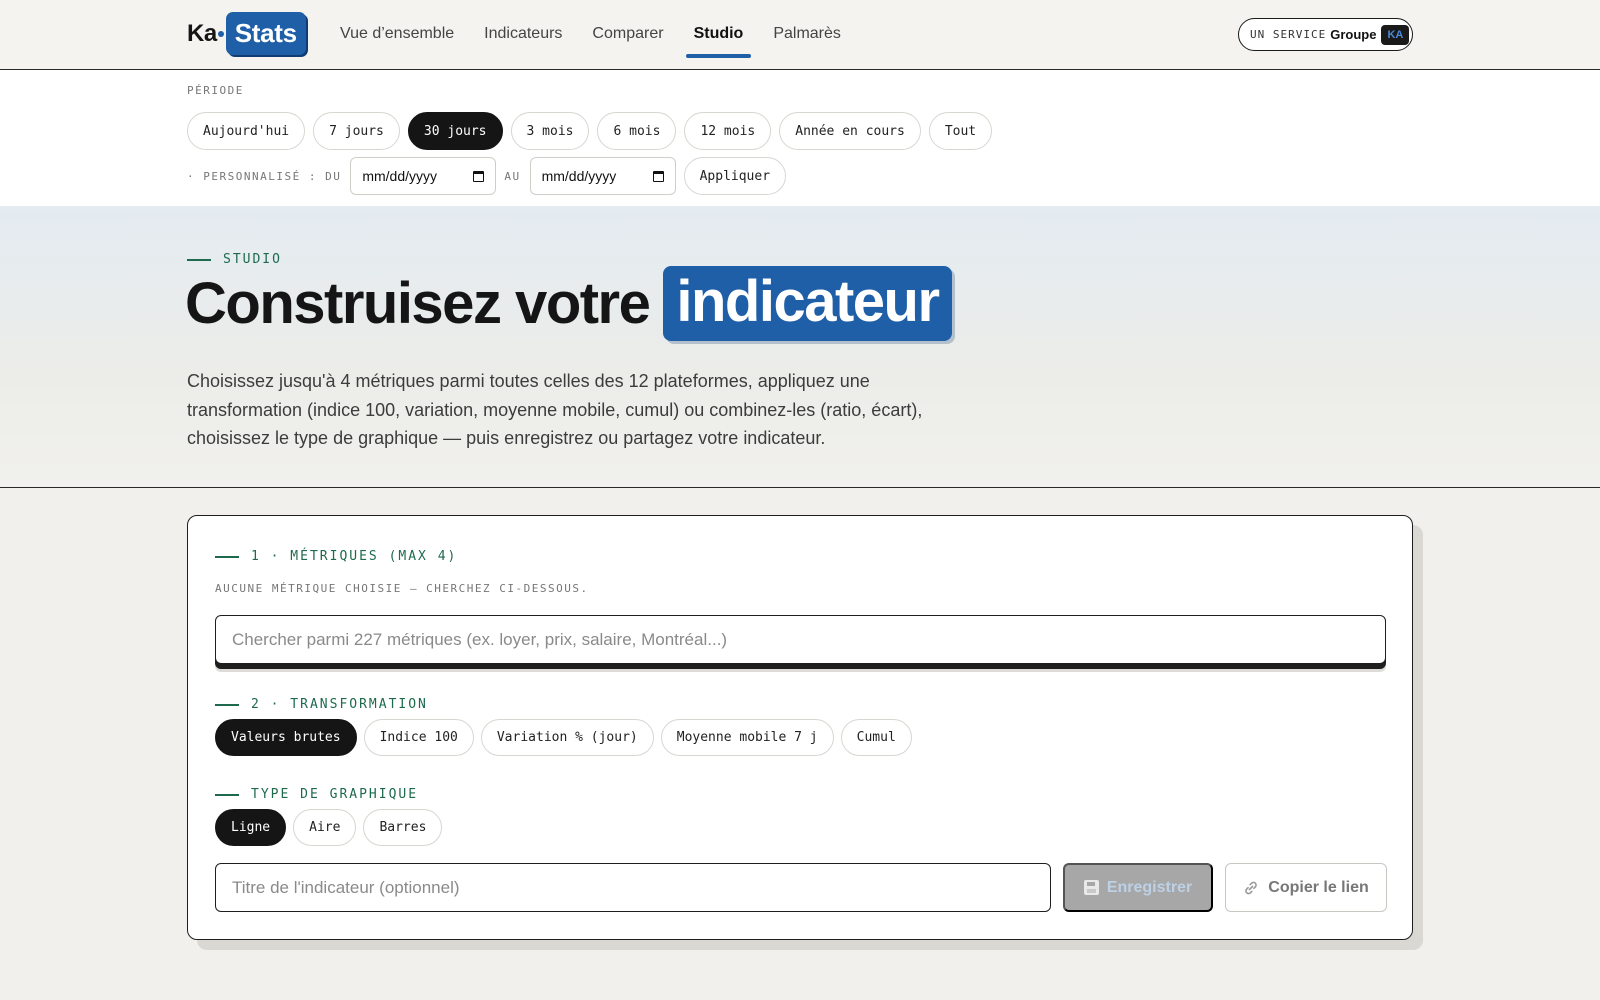  Describe the element at coordinates (397, 34) in the screenshot. I see `nav-item-overview: Vue d’ensemble` at that location.